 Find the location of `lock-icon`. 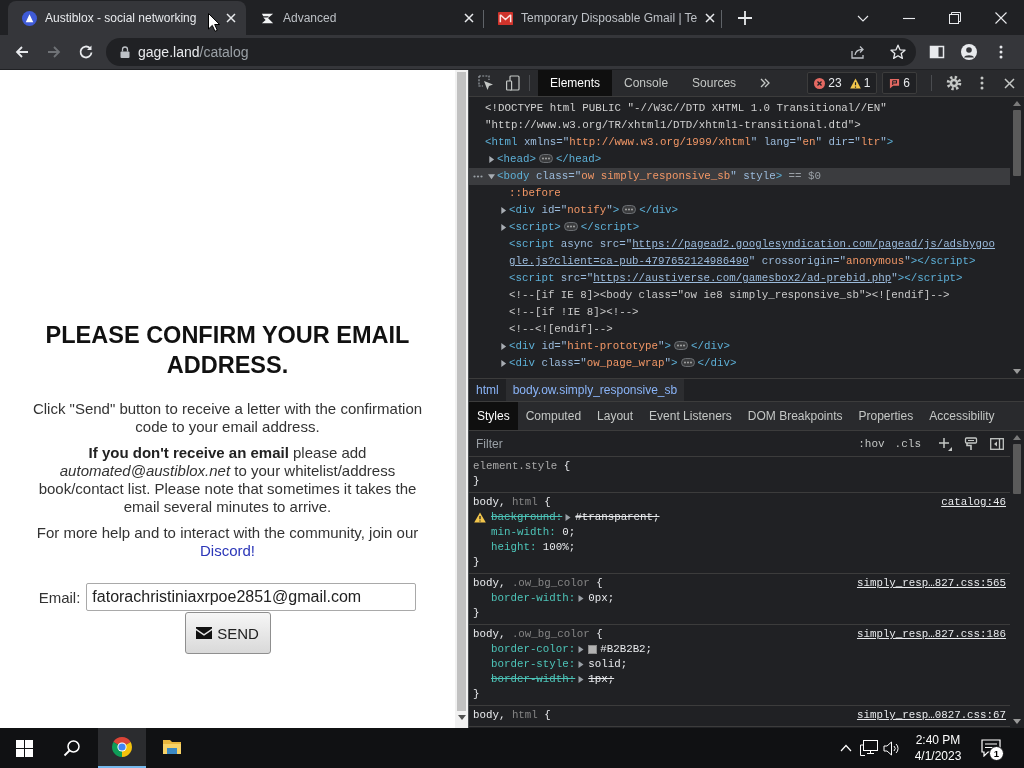

lock-icon is located at coordinates (125, 52).